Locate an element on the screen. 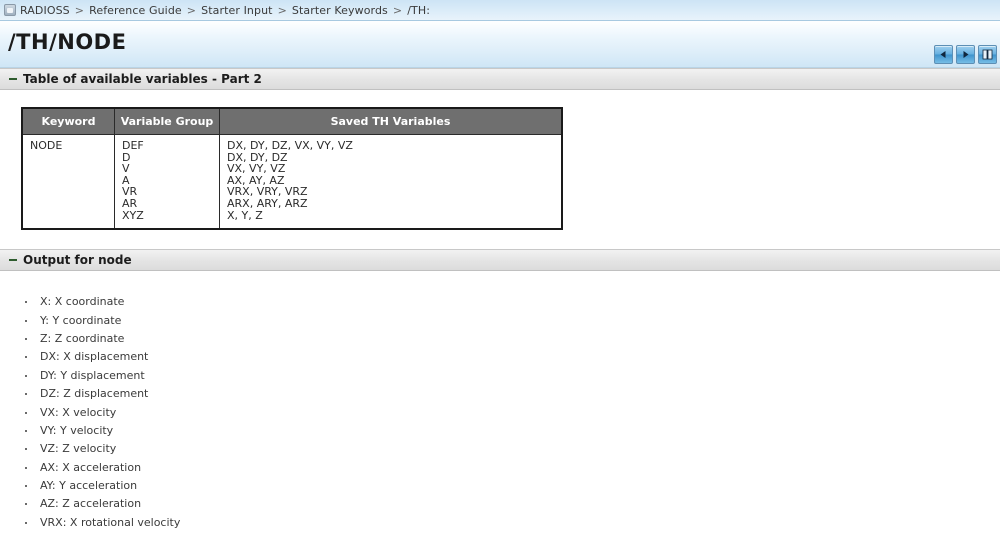 This screenshot has height=533, width=1000. variable-group-item: DEF is located at coordinates (133, 145).